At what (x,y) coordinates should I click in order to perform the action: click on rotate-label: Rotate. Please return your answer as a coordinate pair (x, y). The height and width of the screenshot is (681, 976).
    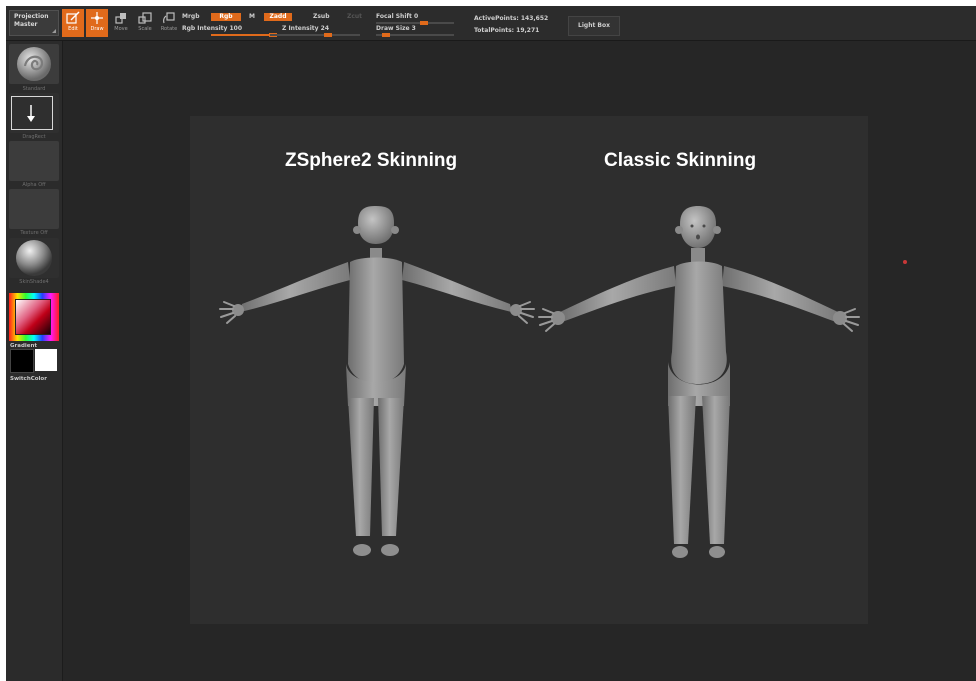
    Looking at the image, I should click on (169, 29).